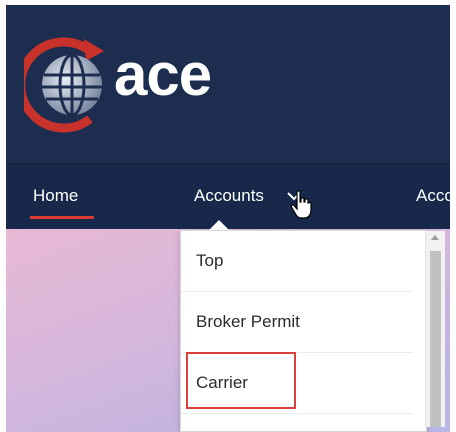 This screenshot has width=456, height=432. What do you see at coordinates (64, 85) in the screenshot?
I see `globe-logo-icon` at bounding box center [64, 85].